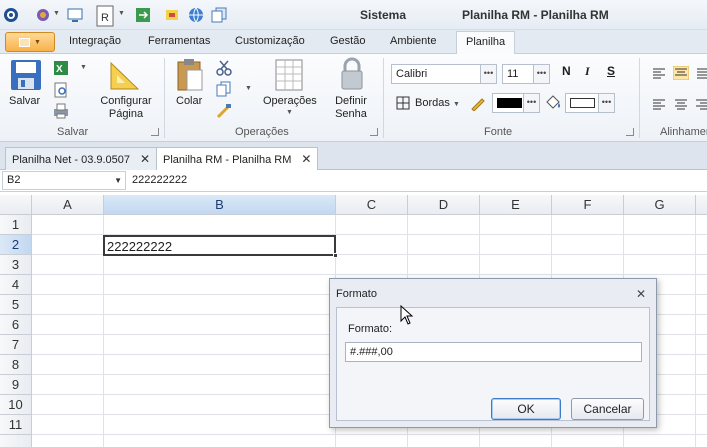  Describe the element at coordinates (659, 104) in the screenshot. I see `align-left-icon` at that location.